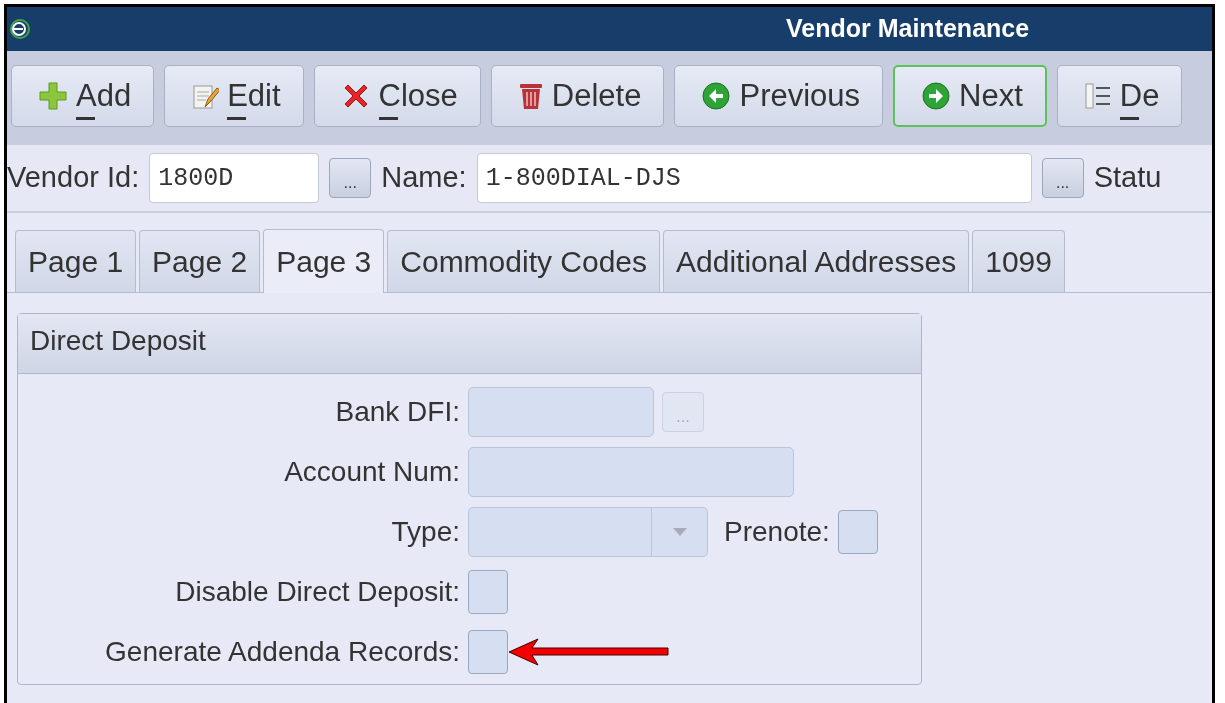  I want to click on tab: Commodity Codes, so click(524, 261).